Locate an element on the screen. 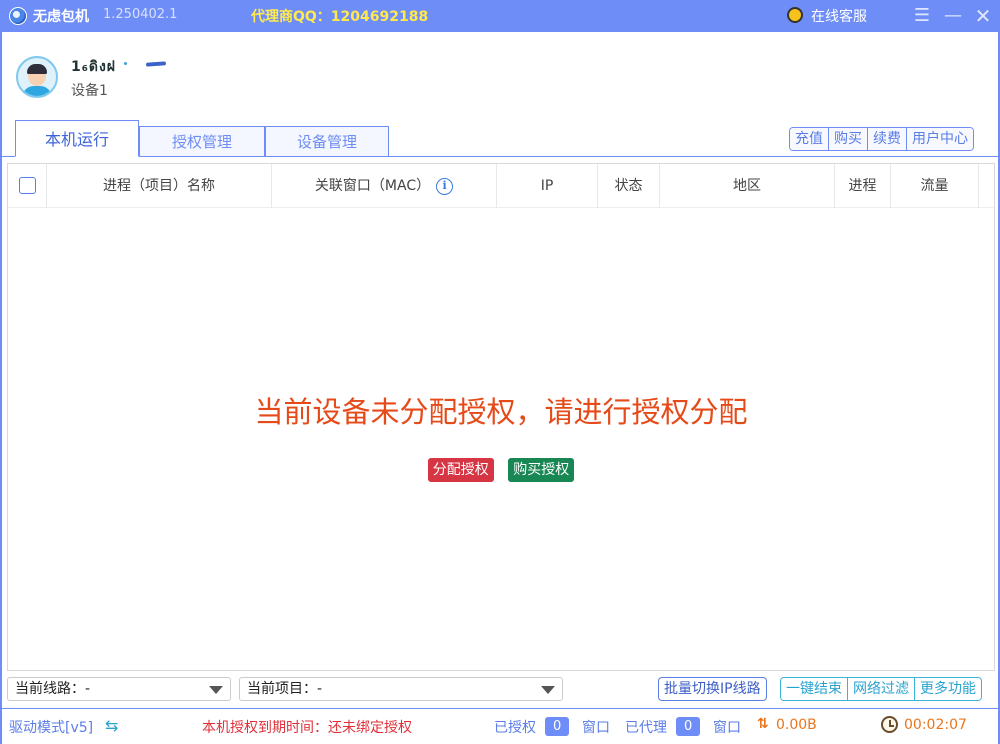  tabs-divider is located at coordinates (500, 156).